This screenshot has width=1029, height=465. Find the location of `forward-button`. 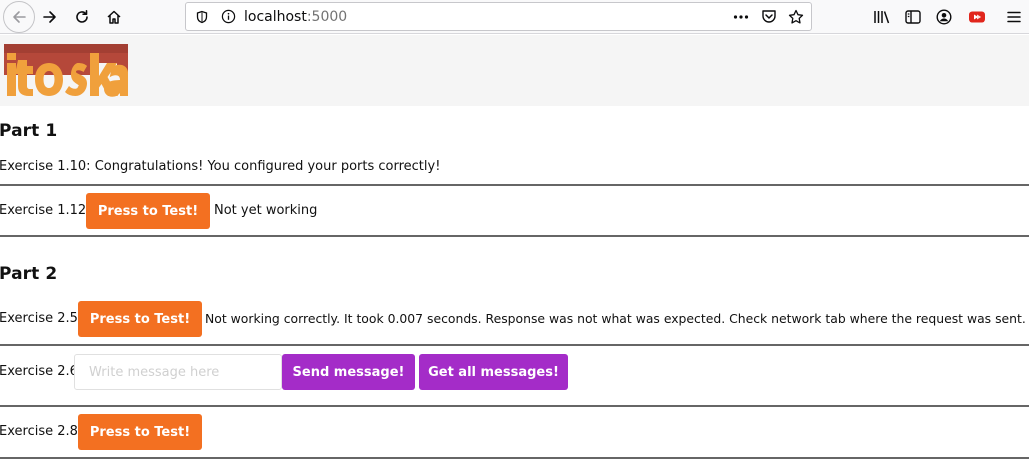

forward-button is located at coordinates (50, 17).